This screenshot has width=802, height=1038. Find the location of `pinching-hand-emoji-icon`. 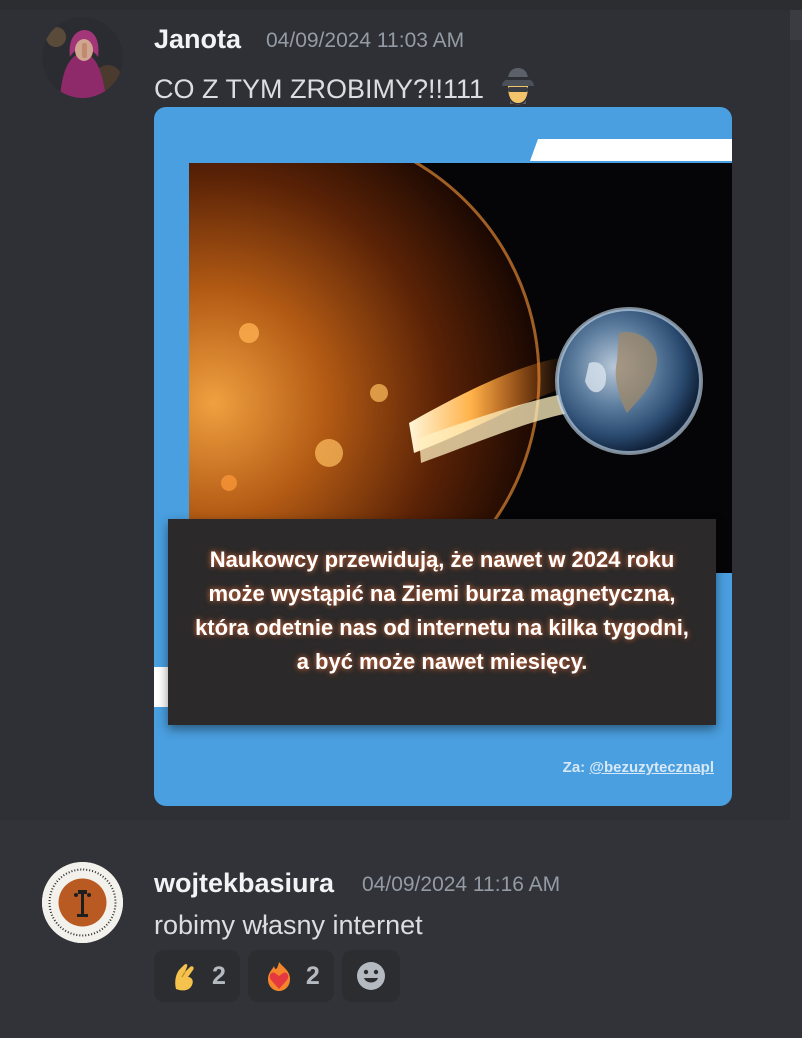

pinching-hand-emoji-icon is located at coordinates (184, 977).